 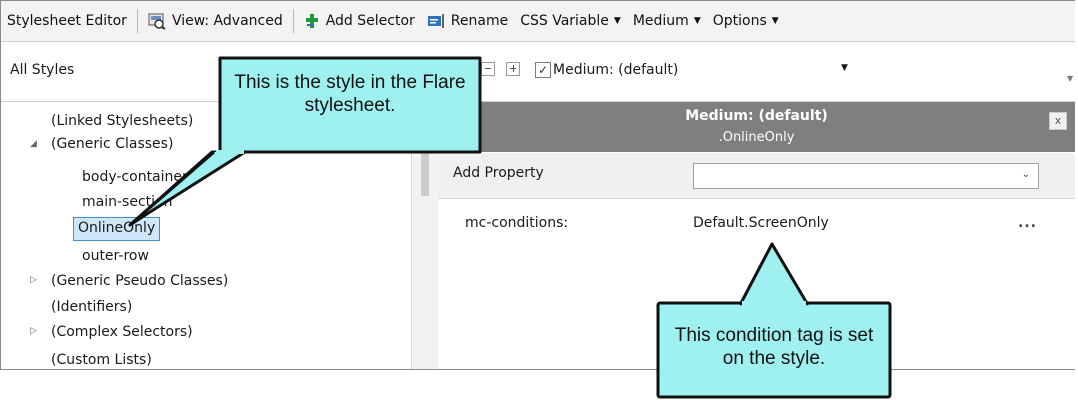 I want to click on style-callout-tail, so click(x=187, y=188).